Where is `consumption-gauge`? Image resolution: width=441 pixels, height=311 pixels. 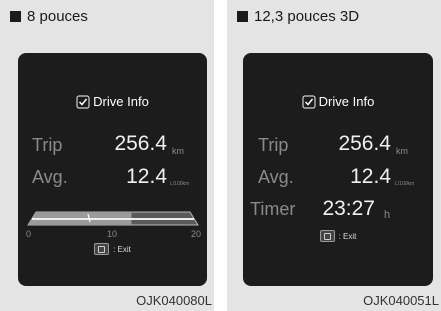 consumption-gauge is located at coordinates (113, 218).